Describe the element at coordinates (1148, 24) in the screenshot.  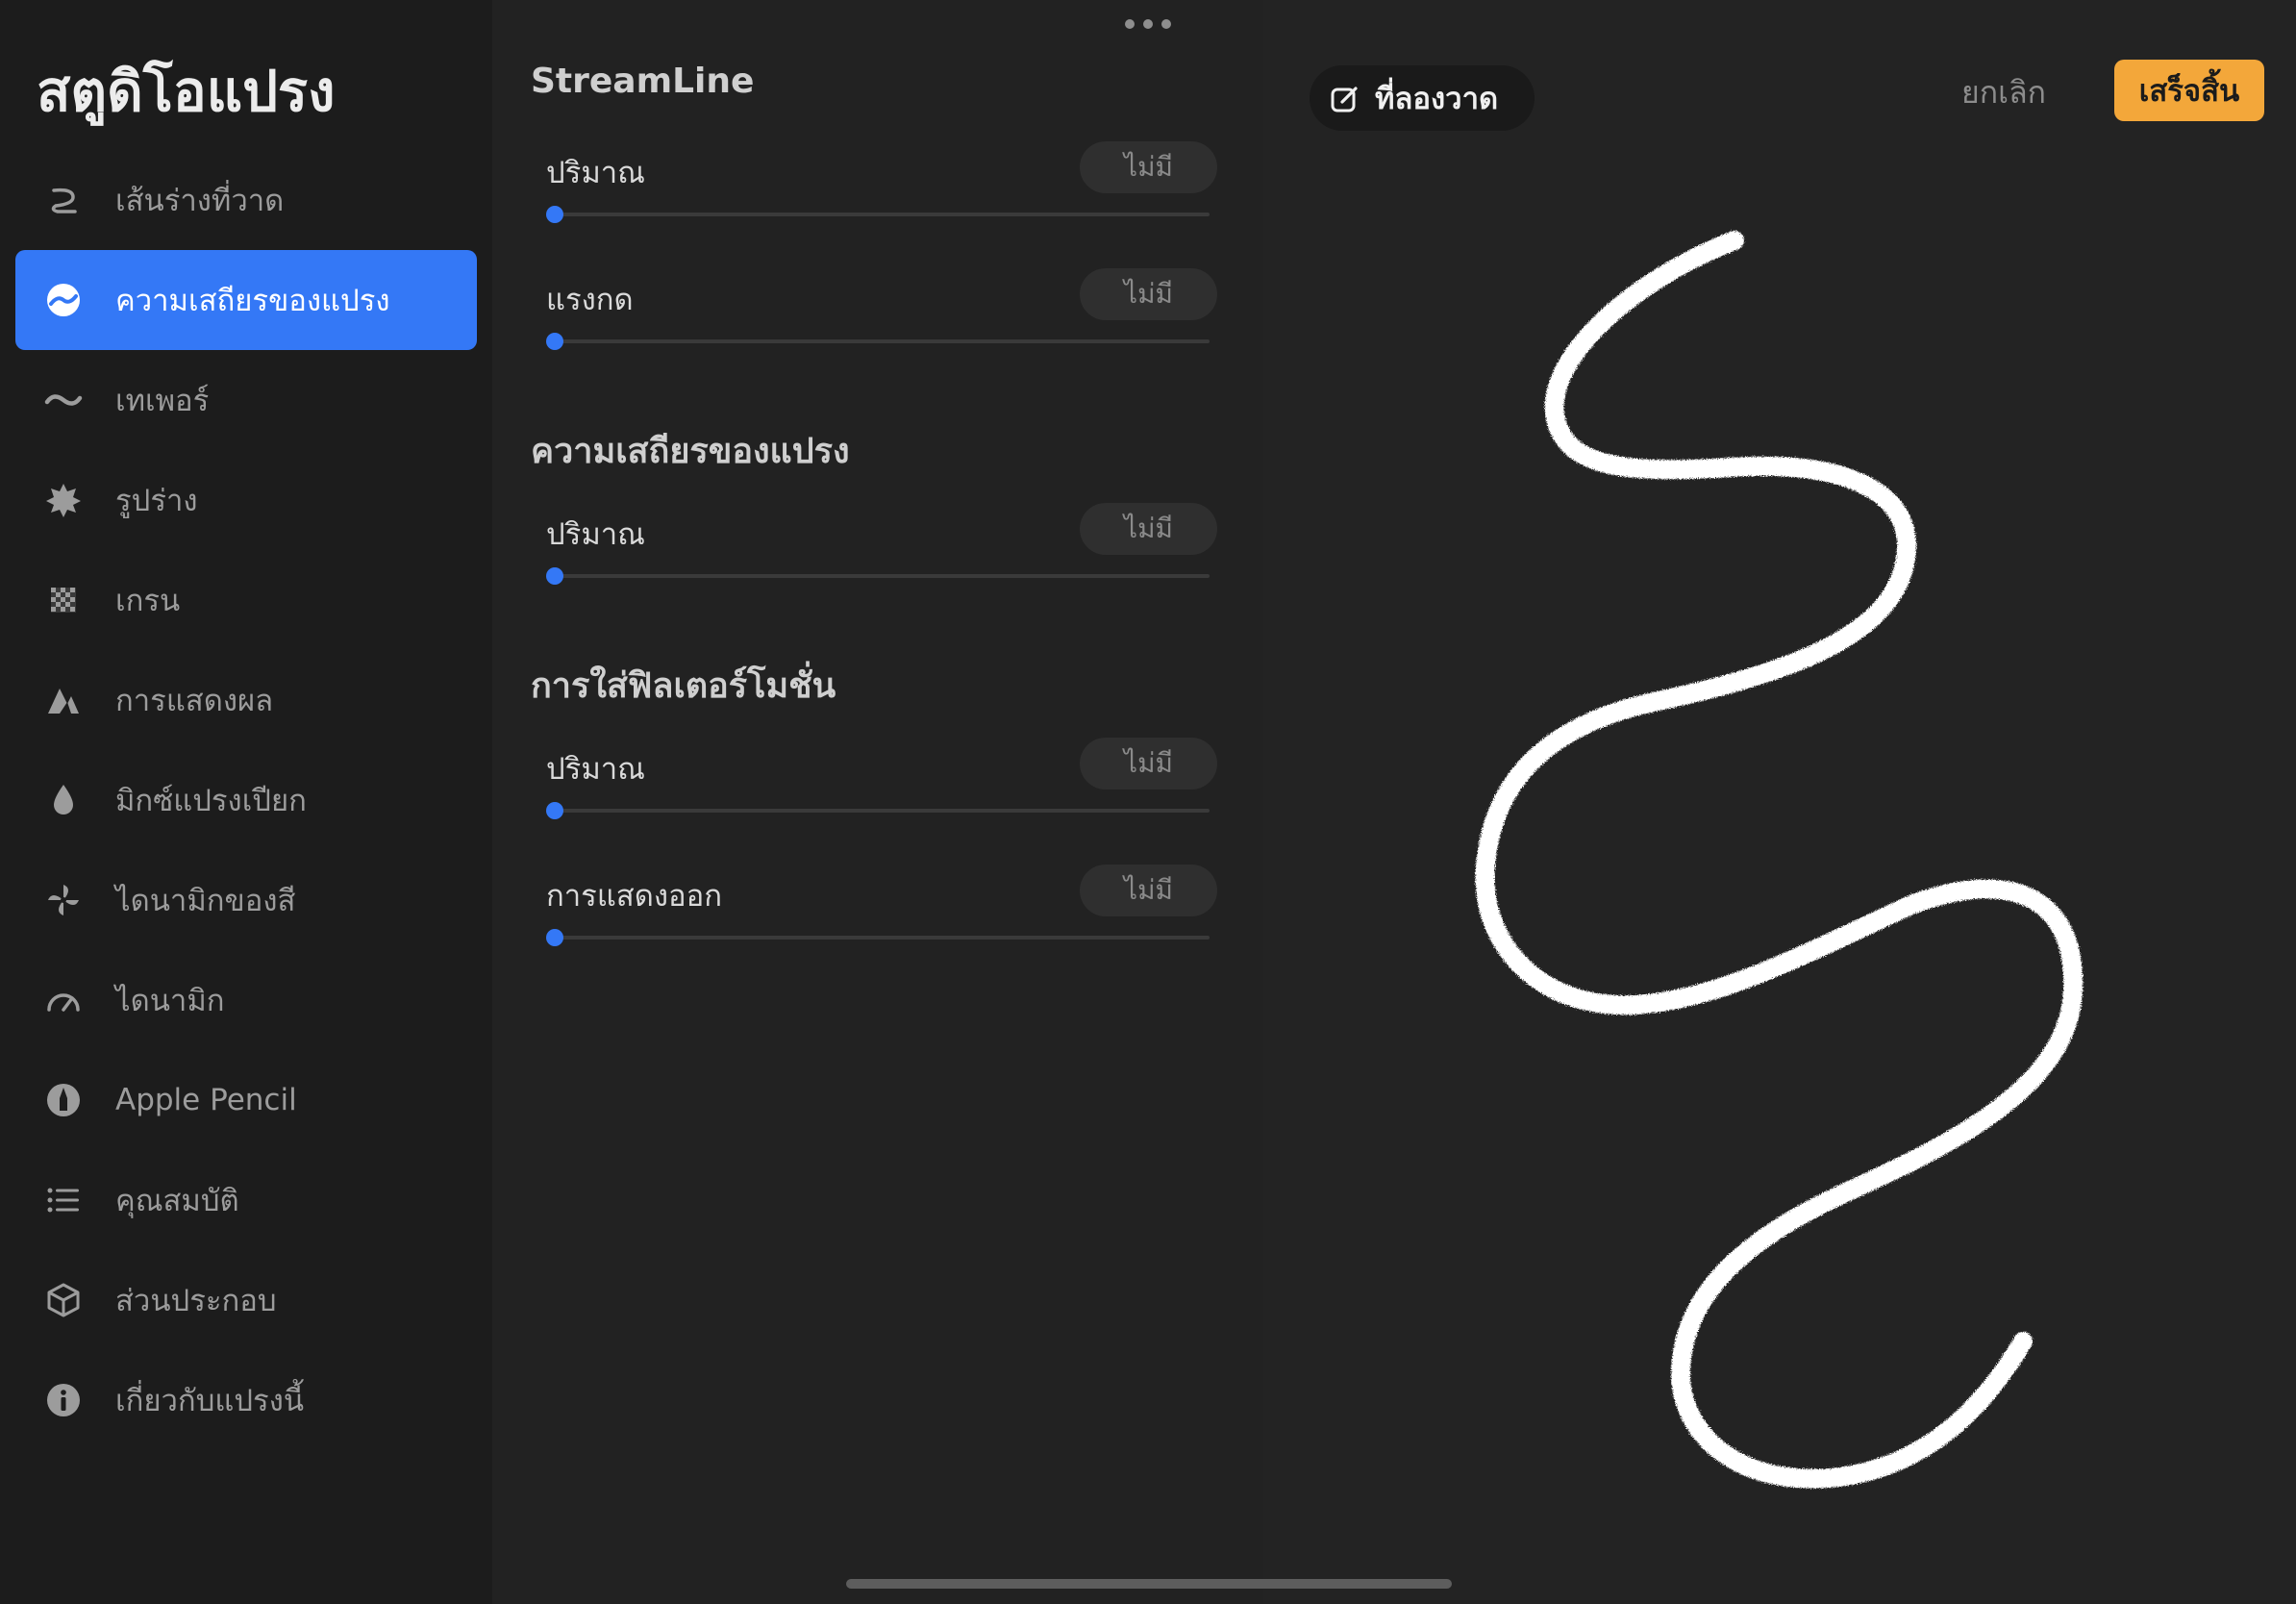
I see `more-options-icon` at that location.